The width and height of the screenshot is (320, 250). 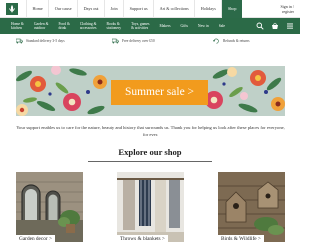 I want to click on basket-icon, so click(x=275, y=26).